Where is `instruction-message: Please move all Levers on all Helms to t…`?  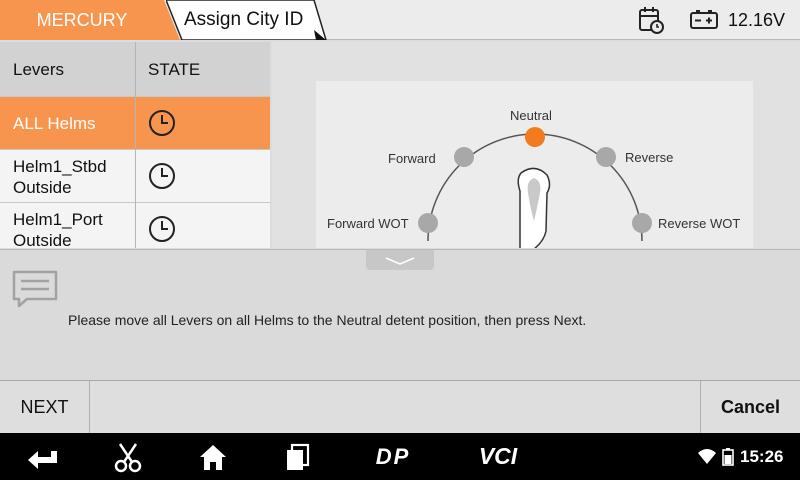
instruction-message: Please move all Levers on all Helms to t… is located at coordinates (327, 320).